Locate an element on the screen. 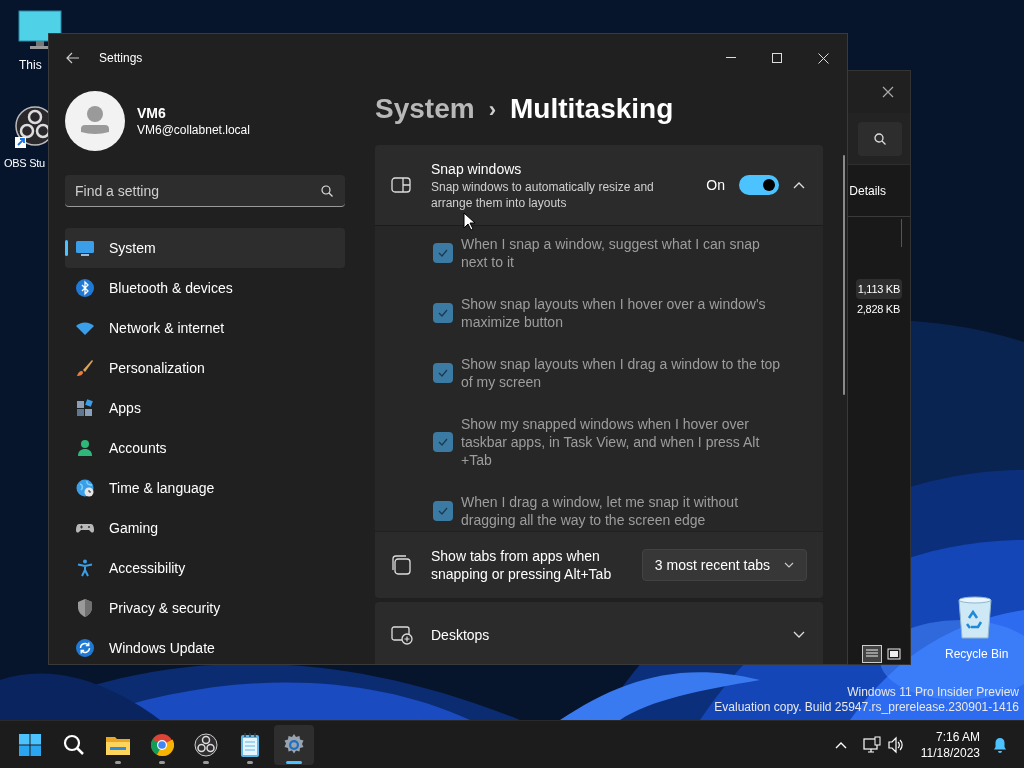 This screenshot has height=768, width=1024. nav-item: Windows Update is located at coordinates (205, 646).